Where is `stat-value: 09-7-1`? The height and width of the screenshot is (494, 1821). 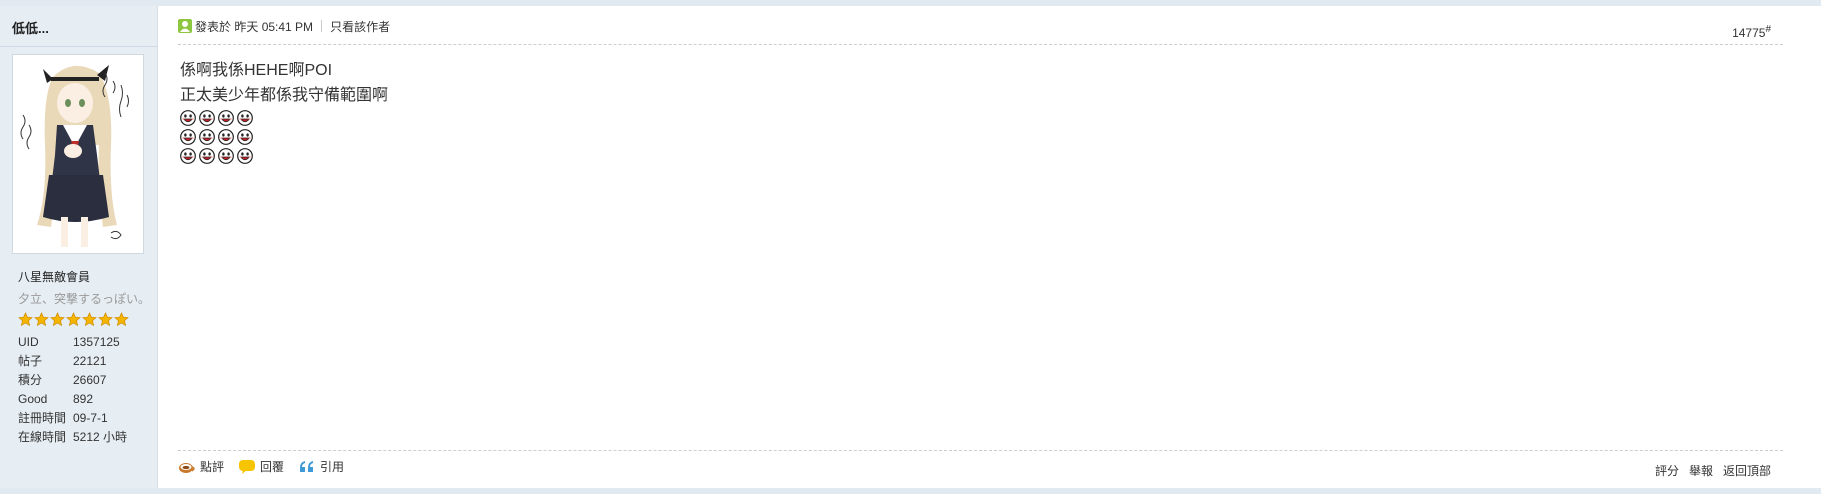 stat-value: 09-7-1 is located at coordinates (90, 418).